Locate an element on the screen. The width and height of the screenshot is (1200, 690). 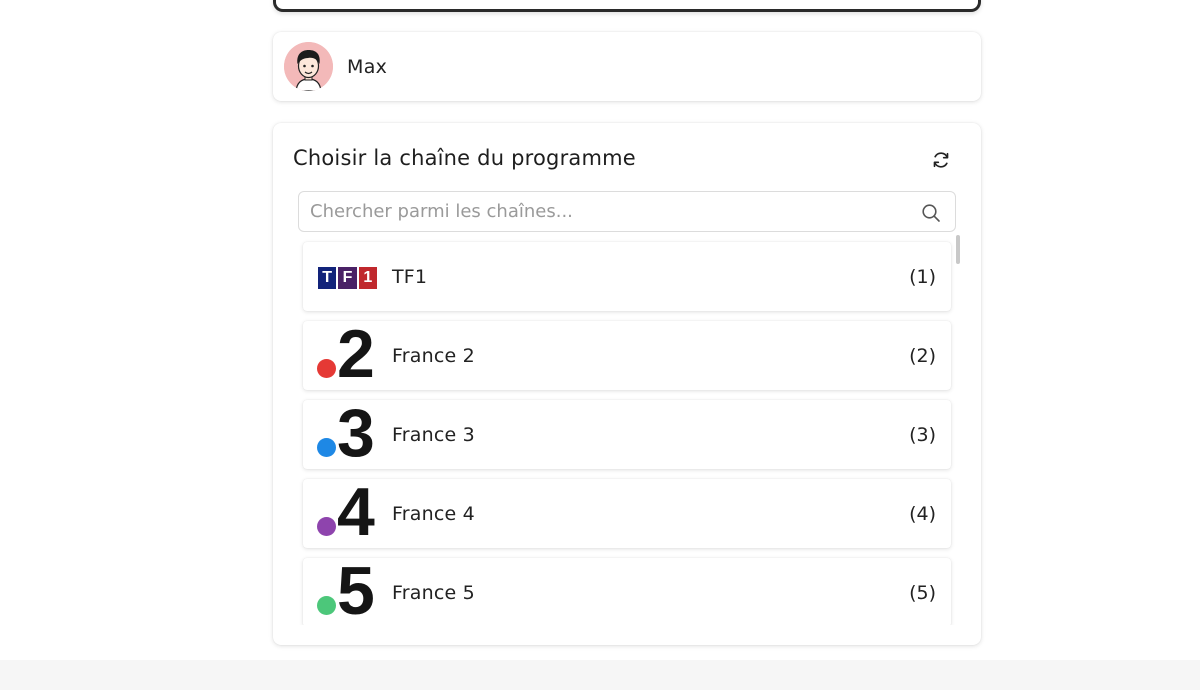
channel-name: France 4 is located at coordinates (433, 513).